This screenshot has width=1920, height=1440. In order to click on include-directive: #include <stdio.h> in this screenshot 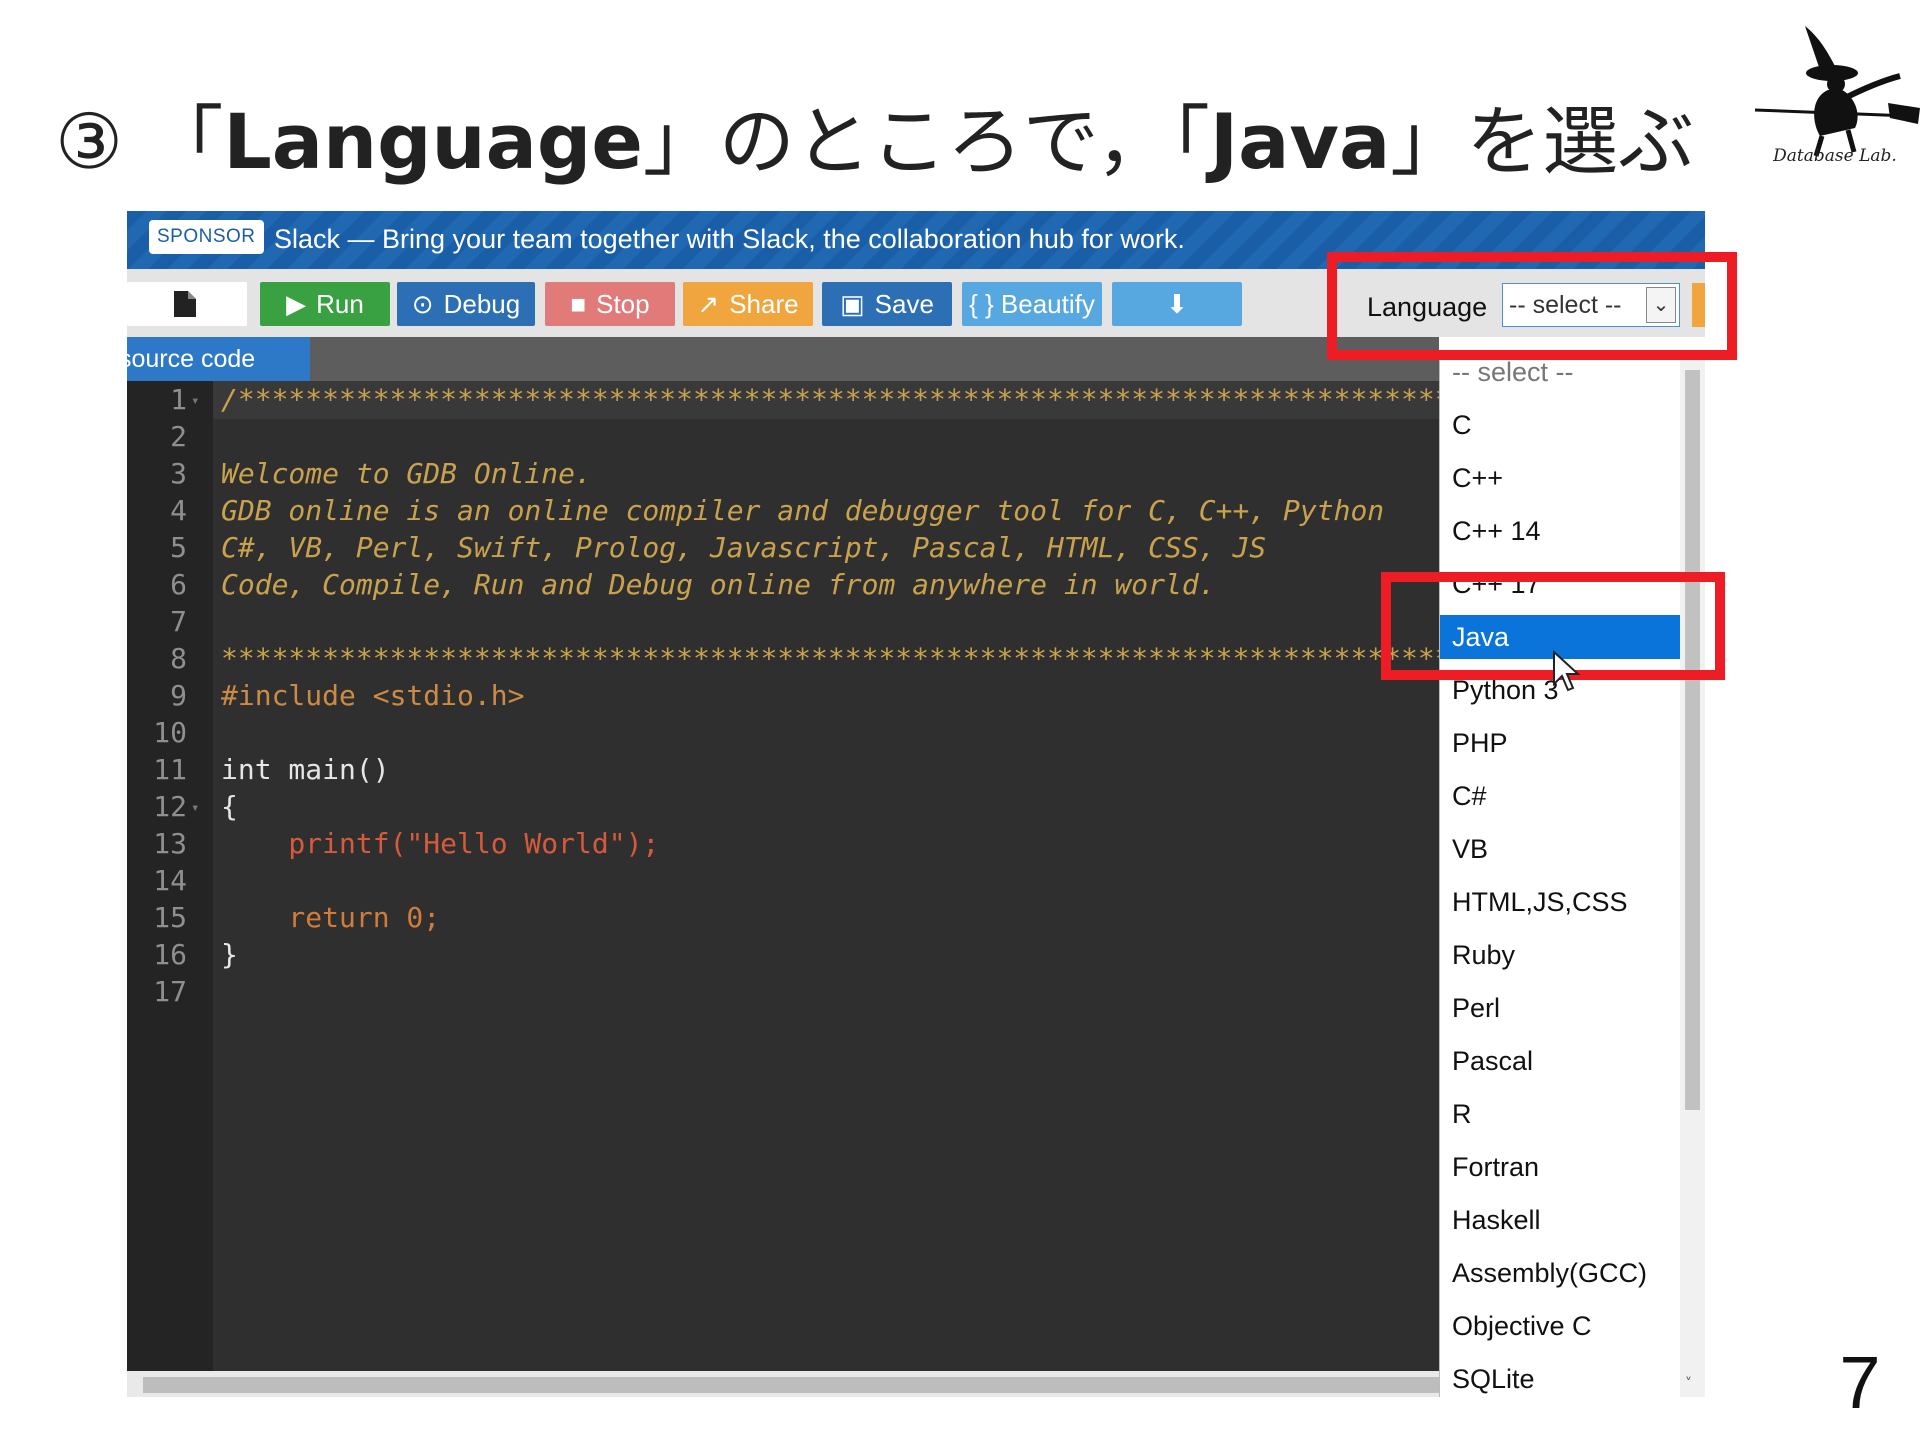, I will do `click(373, 695)`.